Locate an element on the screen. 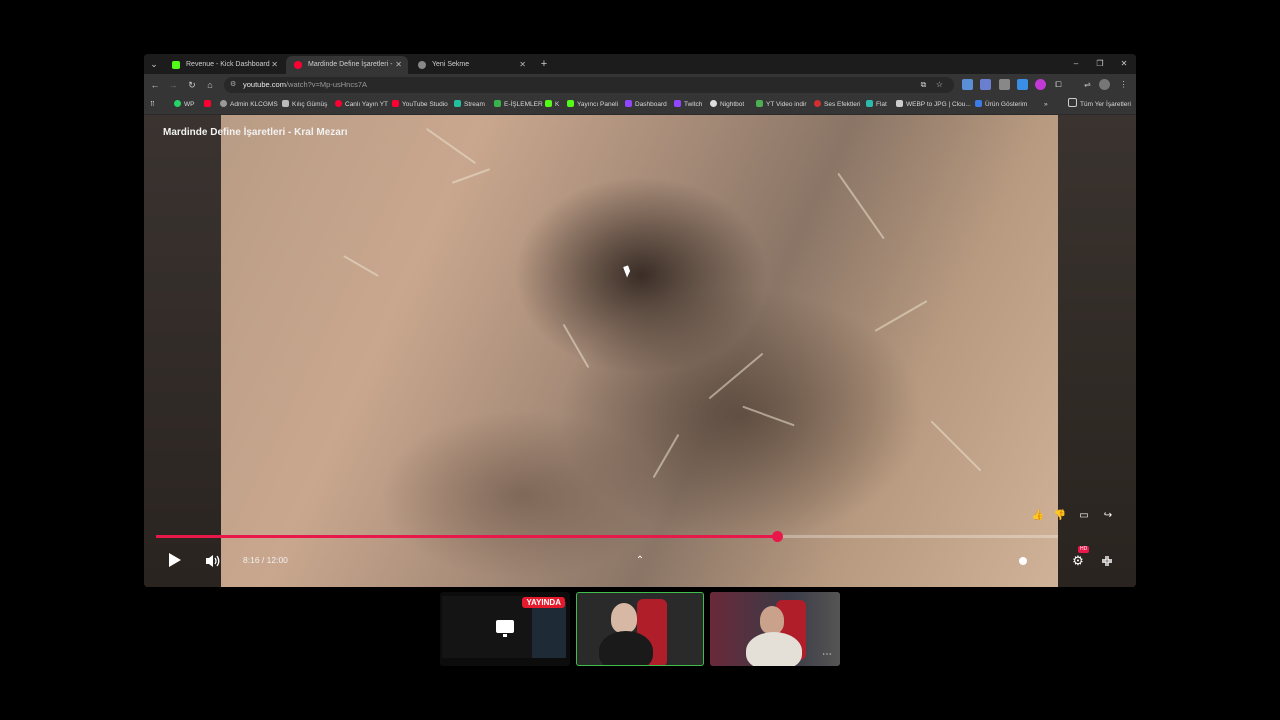 The height and width of the screenshot is (720, 1280). screen-preview is located at coordinates (487, 627).